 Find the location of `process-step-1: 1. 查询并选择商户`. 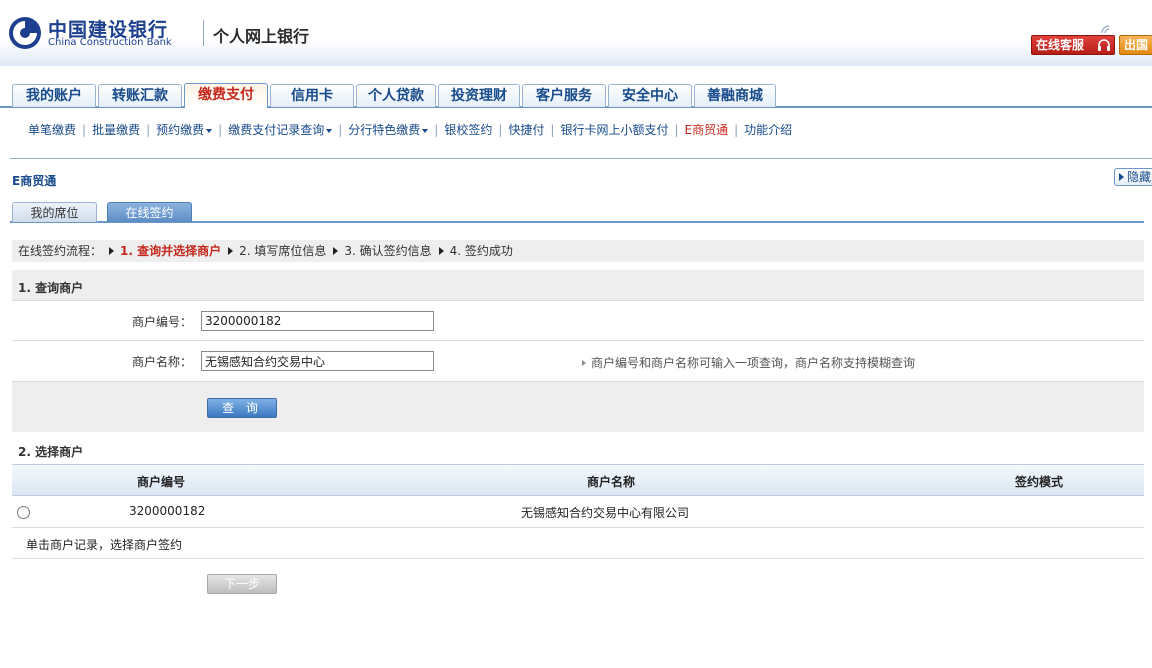

process-step-1: 1. 查询并选择商户 is located at coordinates (171, 251).